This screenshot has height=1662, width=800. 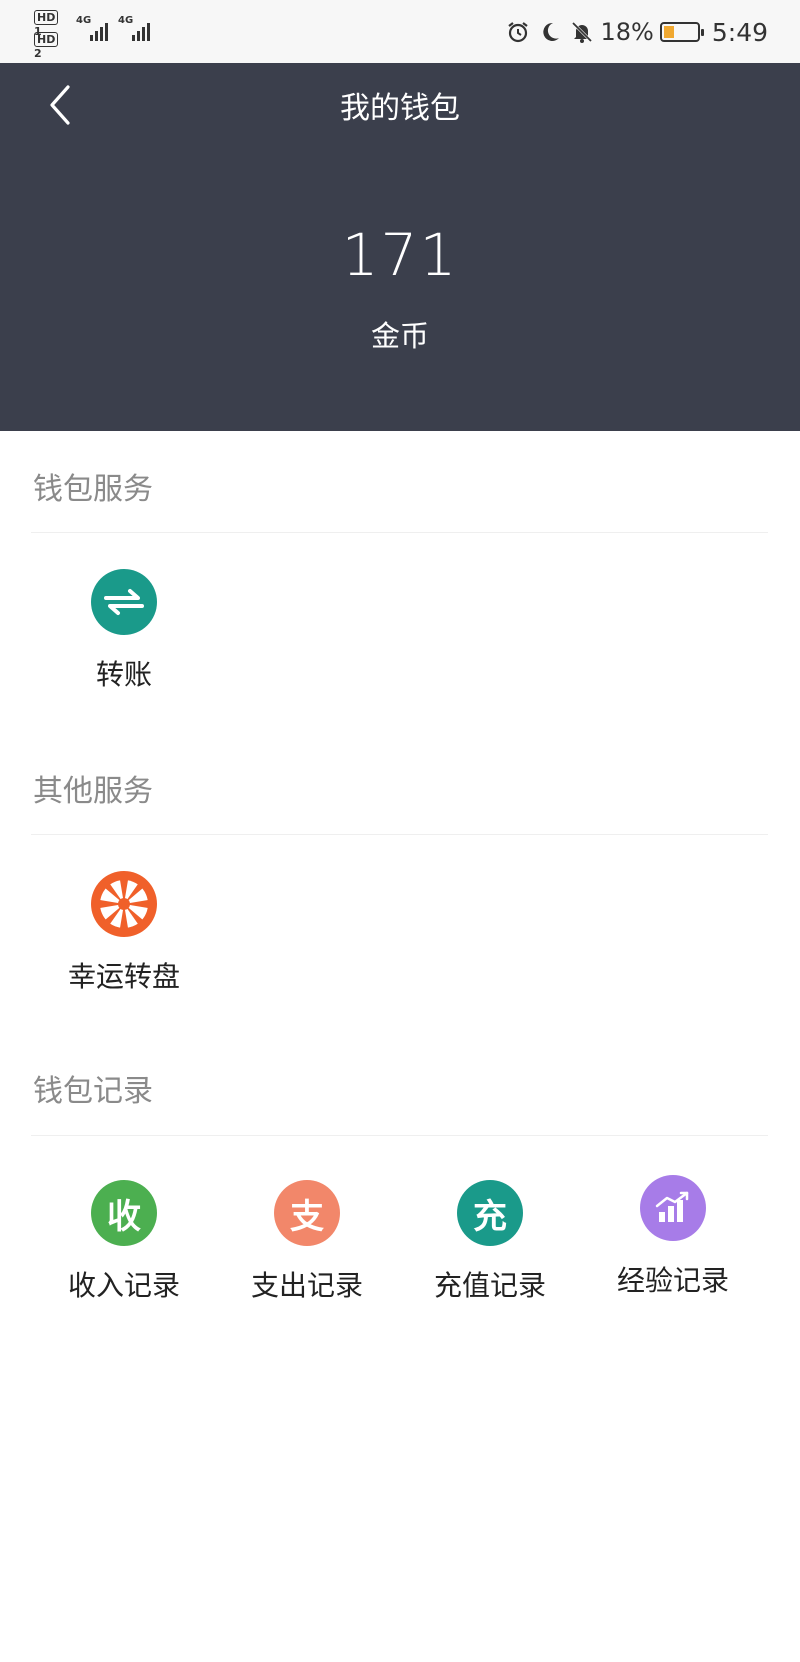 I want to click on sim2-indicator: HD2, so click(x=47, y=46).